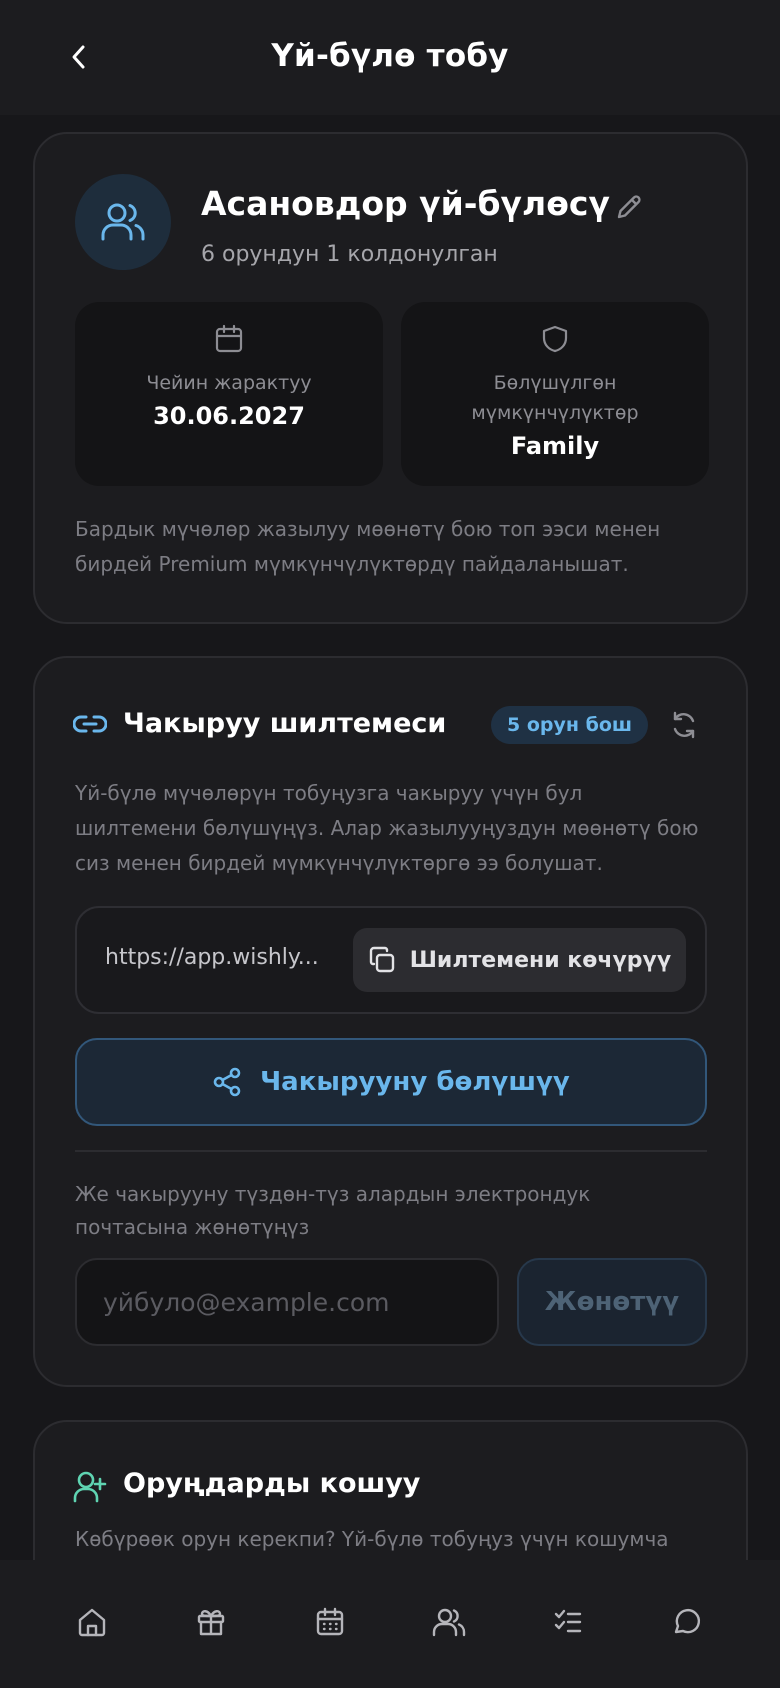  I want to click on pencil-icon, so click(629, 207).